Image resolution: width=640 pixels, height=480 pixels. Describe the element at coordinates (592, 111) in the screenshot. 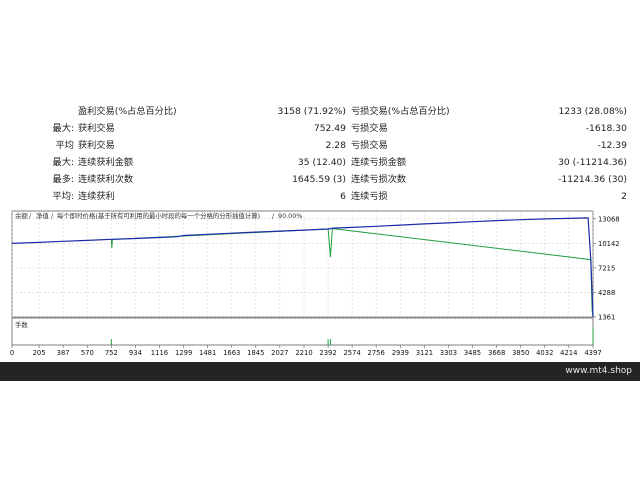

I see `loss-value: 1233 (28.08%)` at that location.